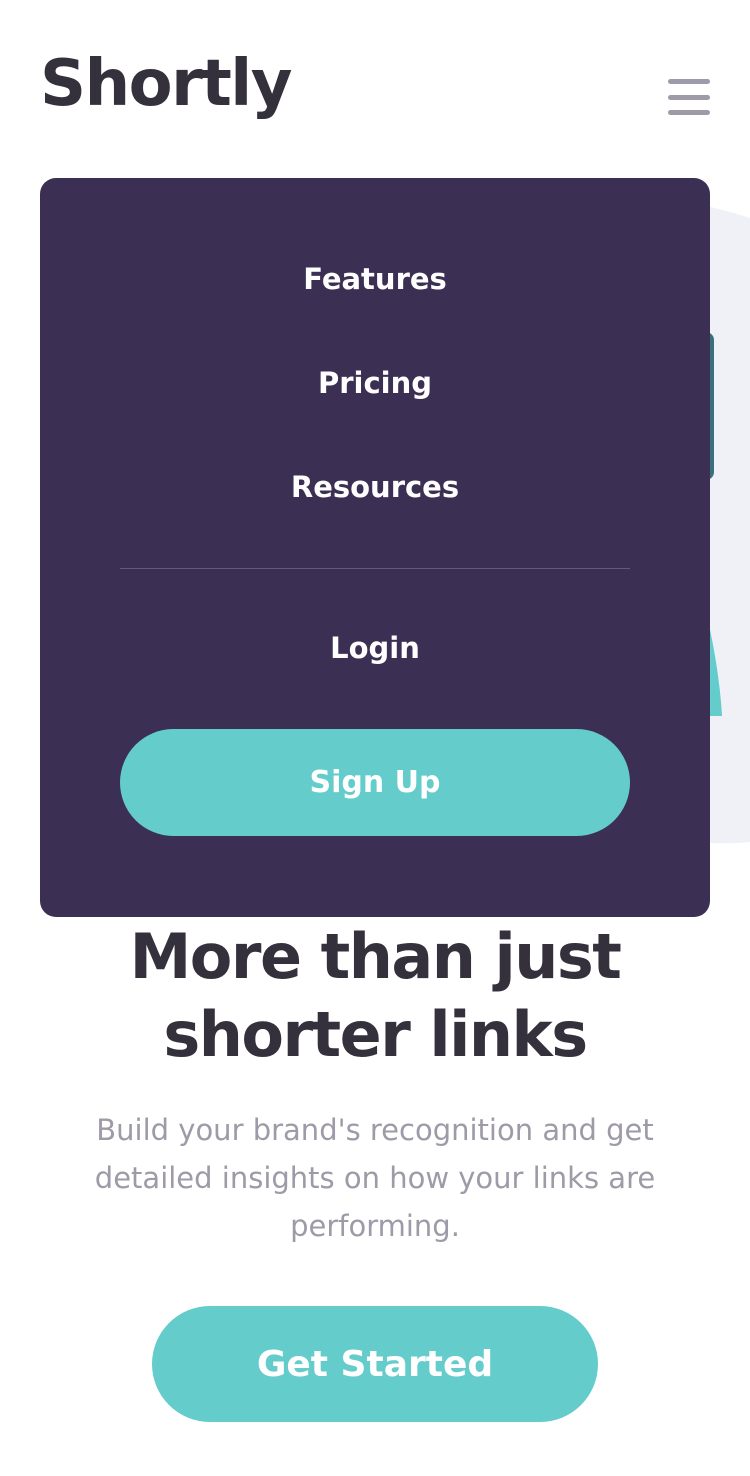 The height and width of the screenshot is (1476, 750). I want to click on signup-button: Sign Up, so click(375, 782).